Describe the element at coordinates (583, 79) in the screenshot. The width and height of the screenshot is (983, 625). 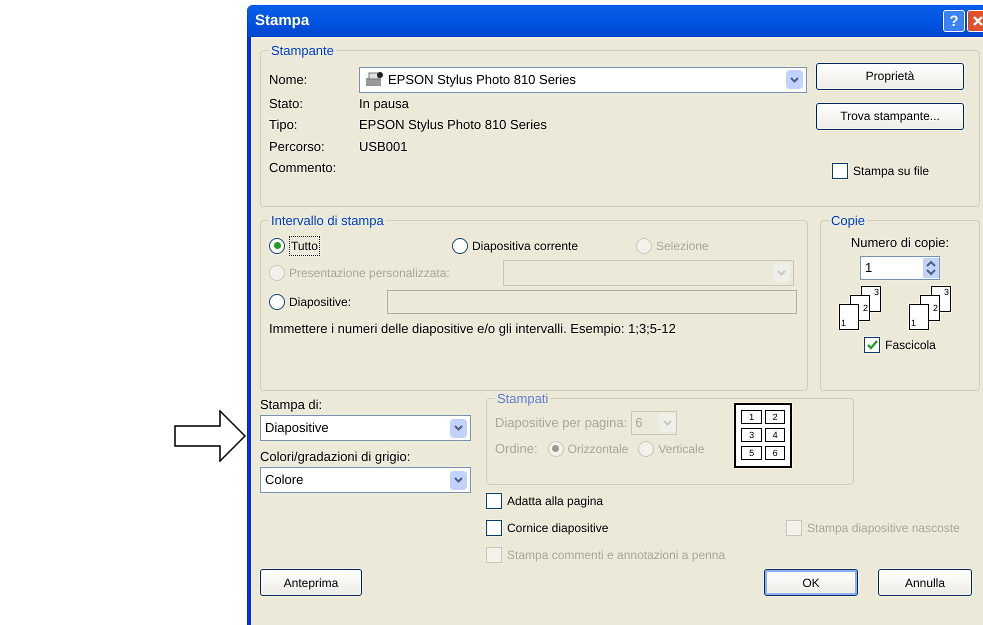
I see `printer-select: EPSON Stylus Photo 810 Series` at that location.